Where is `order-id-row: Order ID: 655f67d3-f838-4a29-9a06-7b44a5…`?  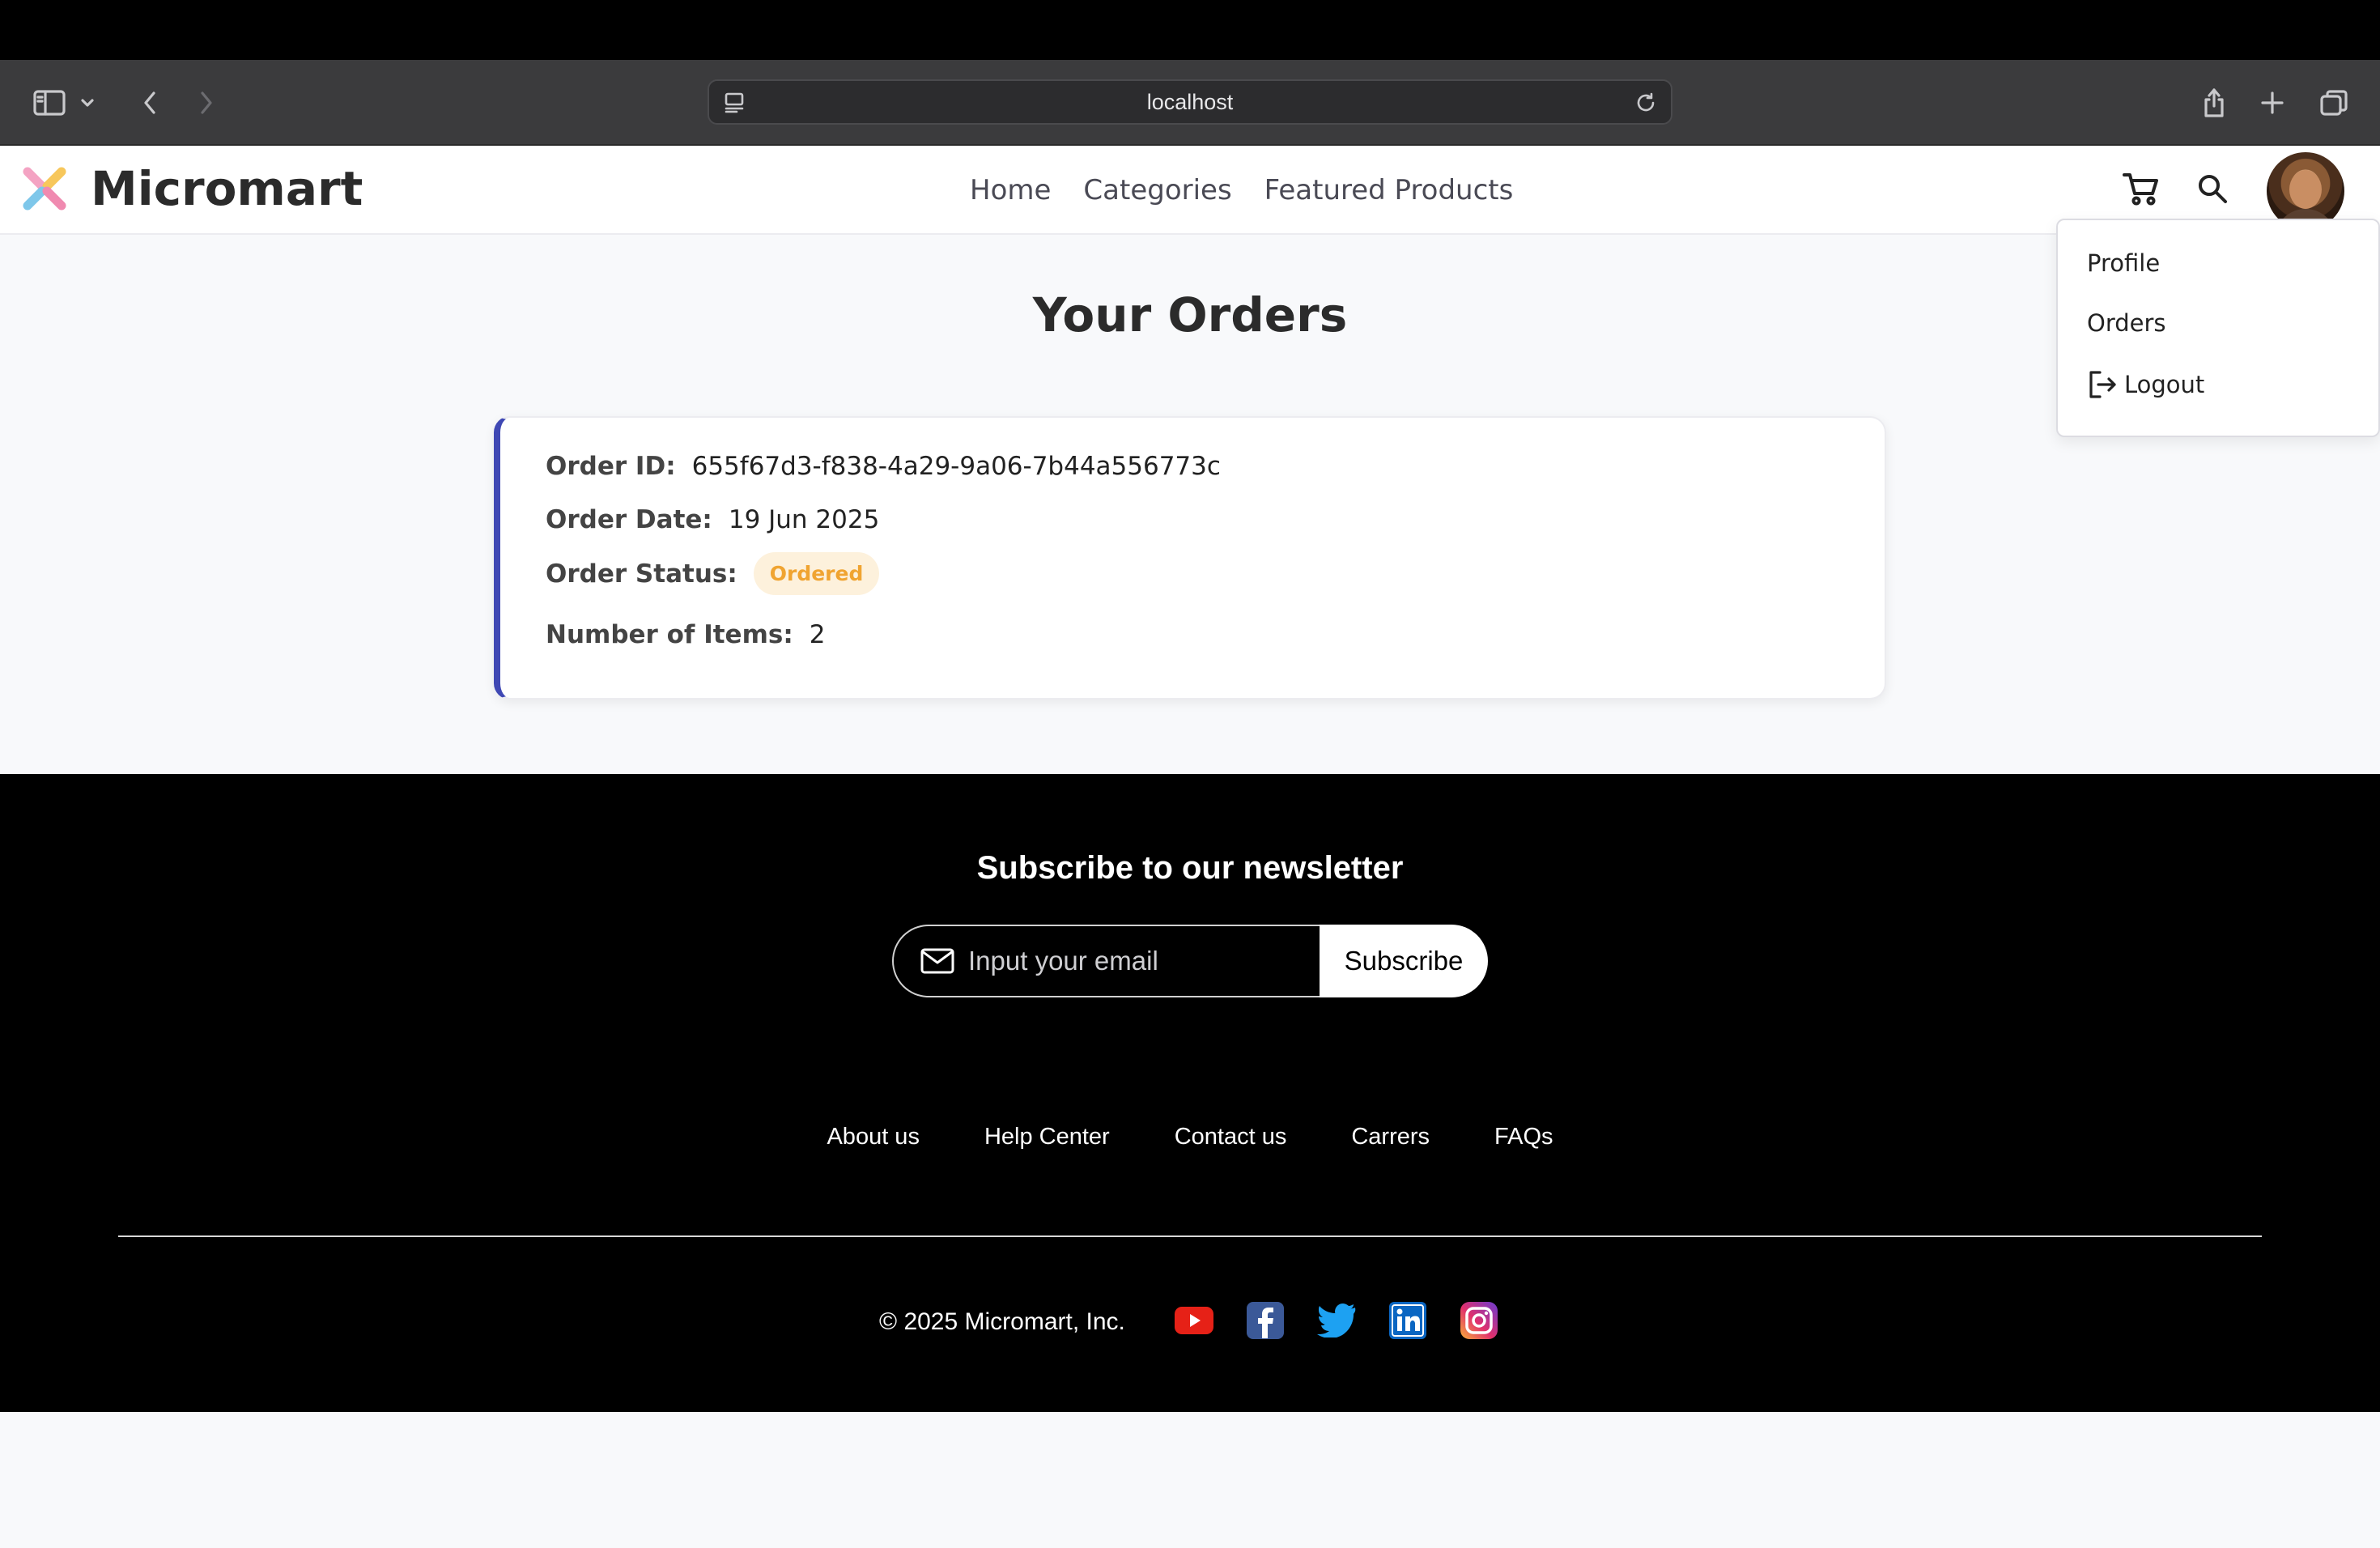 order-id-row: Order ID: 655f67d3-f838-4a29-9a06-7b44a5… is located at coordinates (884, 467).